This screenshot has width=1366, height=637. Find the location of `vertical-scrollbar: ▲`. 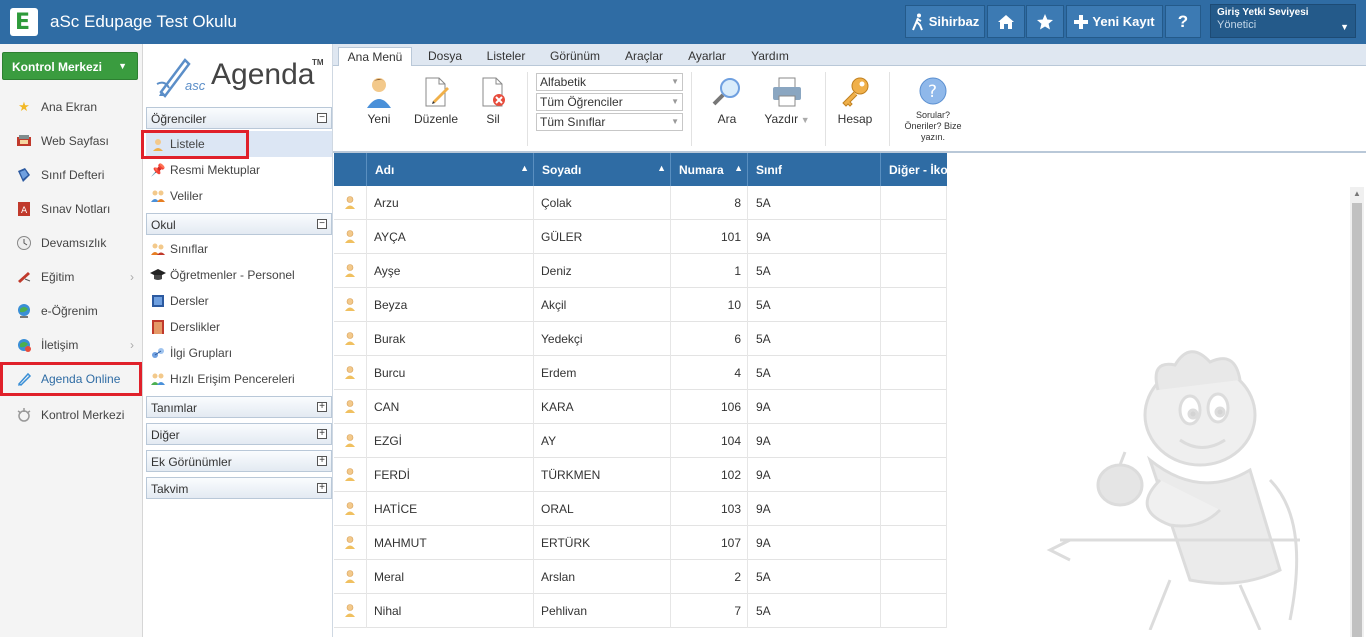

vertical-scrollbar: ▲ is located at coordinates (1357, 412).